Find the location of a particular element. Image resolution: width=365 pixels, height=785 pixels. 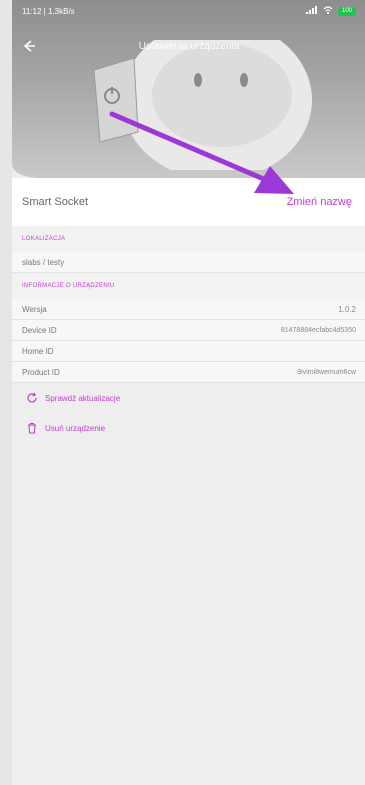

info-row-device-id: Device ID 81478884ecfabc4d5350 is located at coordinates (188, 330).